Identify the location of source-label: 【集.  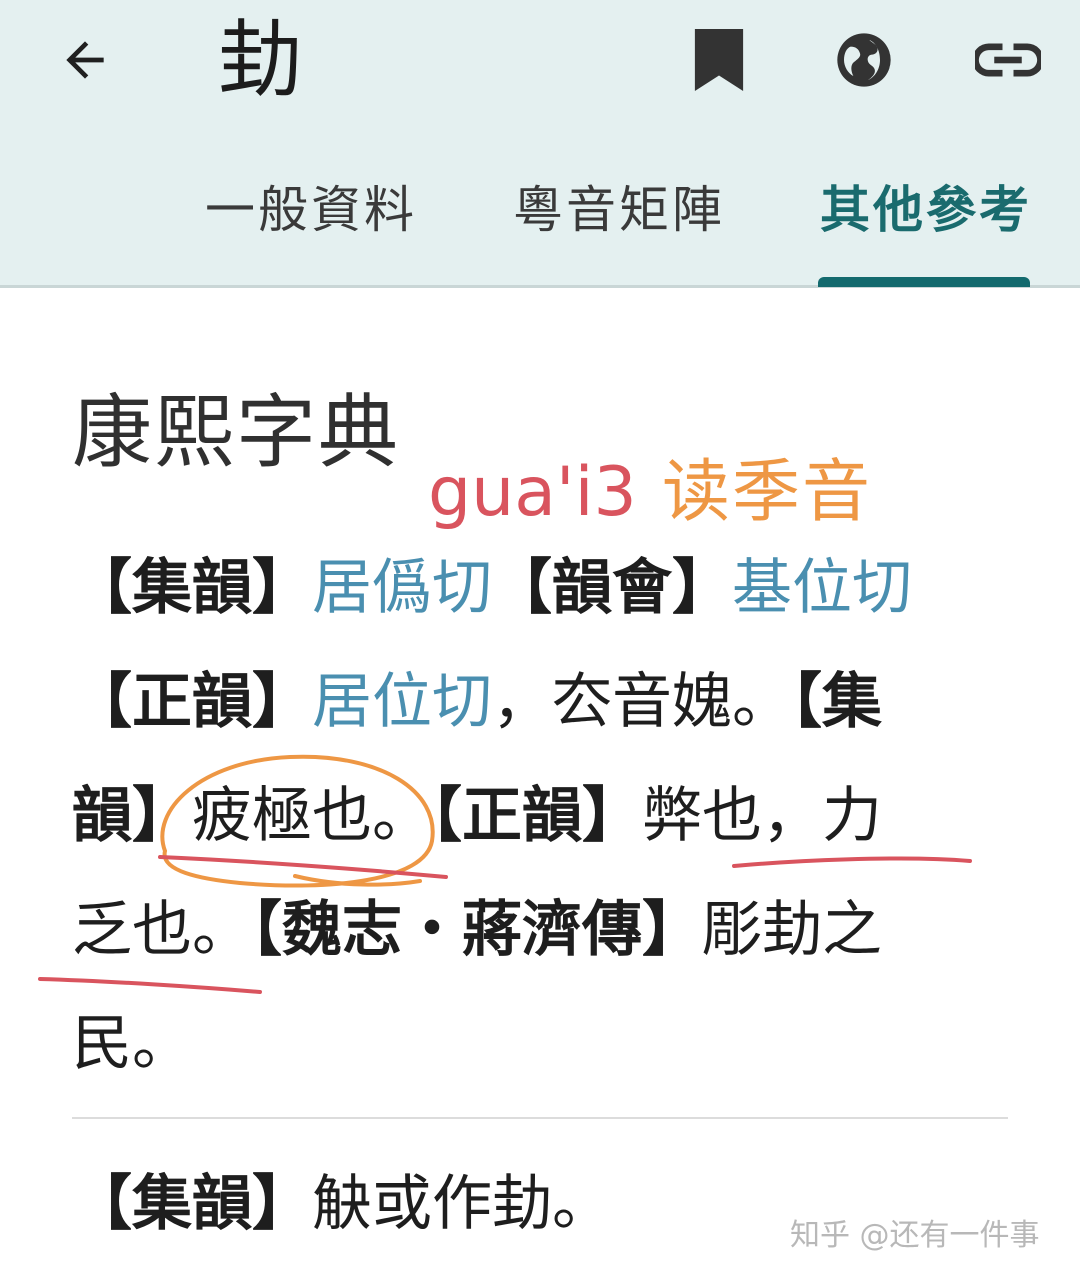
(837, 702).